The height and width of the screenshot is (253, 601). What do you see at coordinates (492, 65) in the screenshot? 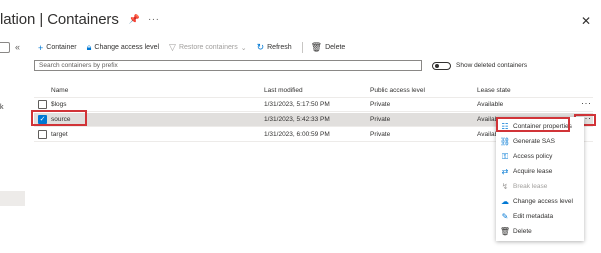
I see `show-deleted-label: Show deleted containers` at bounding box center [492, 65].